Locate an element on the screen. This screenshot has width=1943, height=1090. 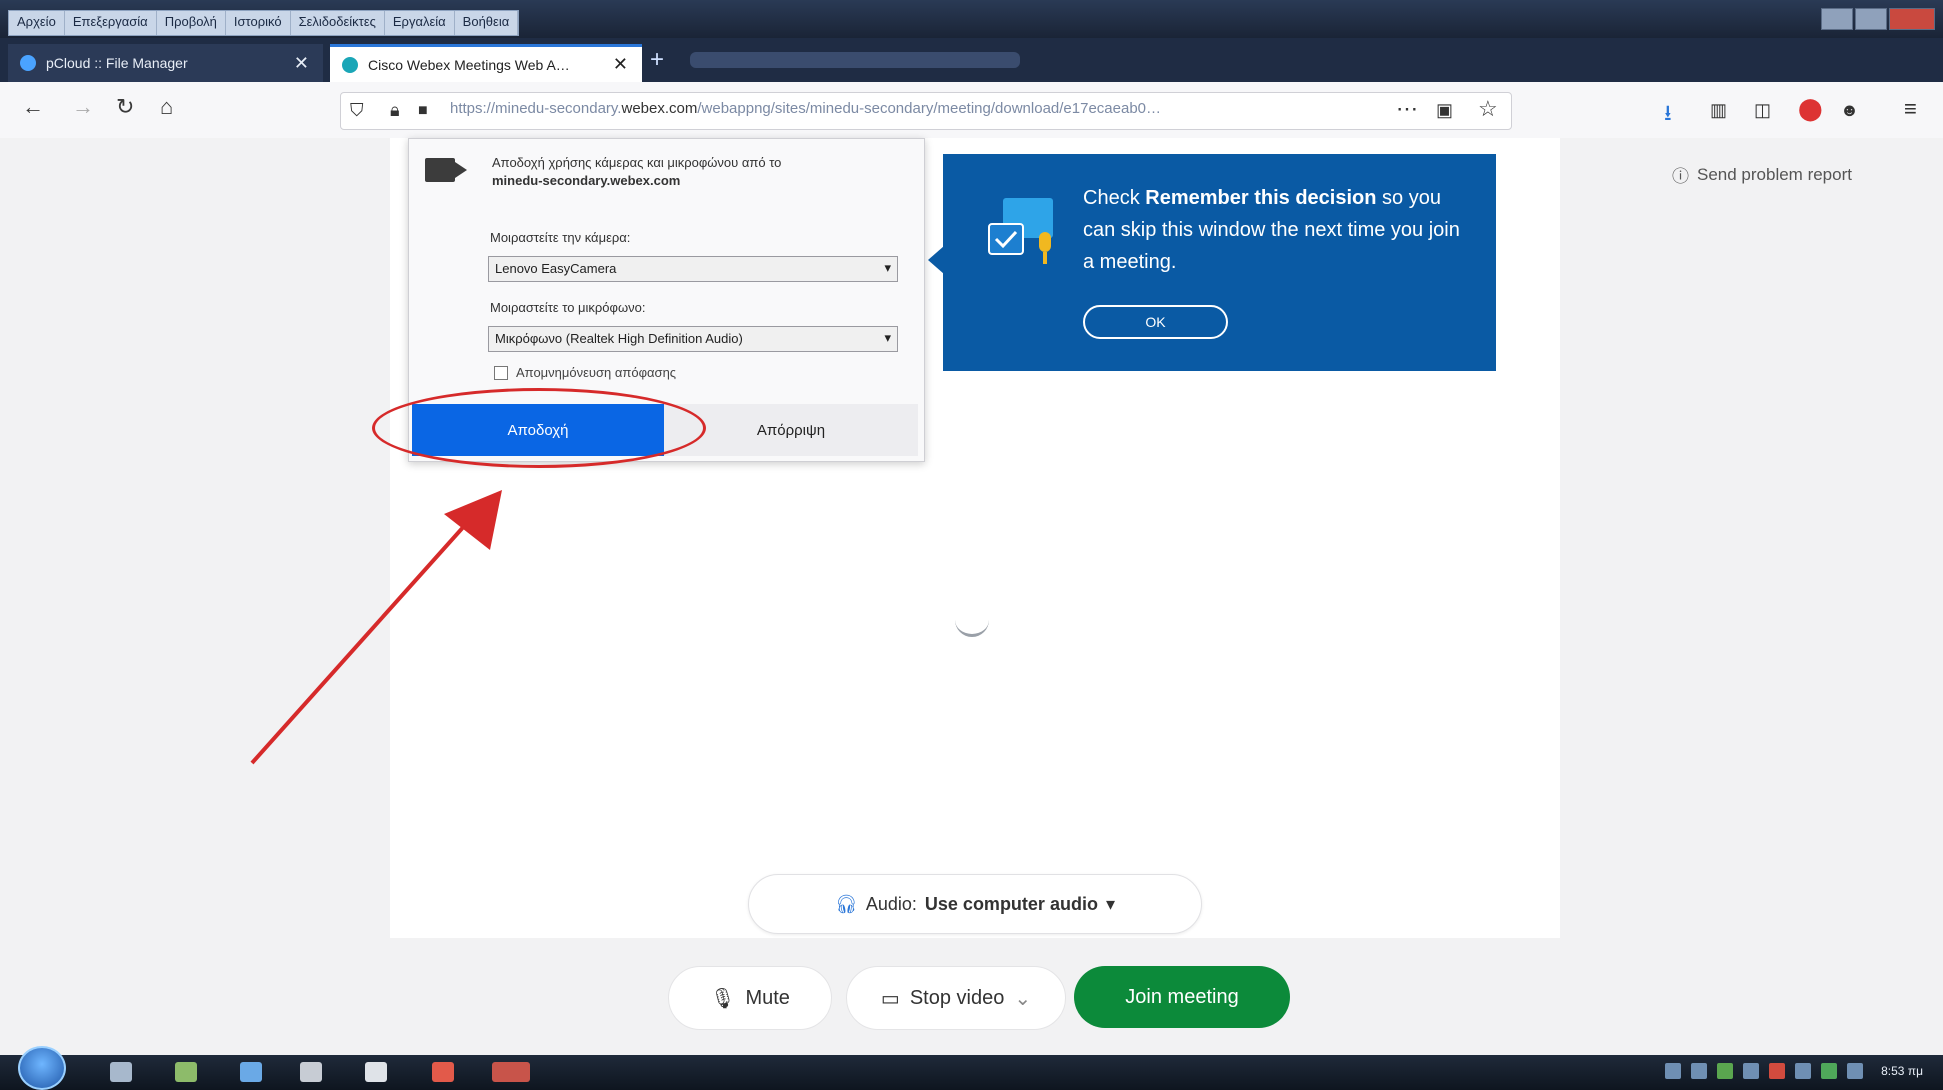
camera-icon is located at coordinates (446, 170).